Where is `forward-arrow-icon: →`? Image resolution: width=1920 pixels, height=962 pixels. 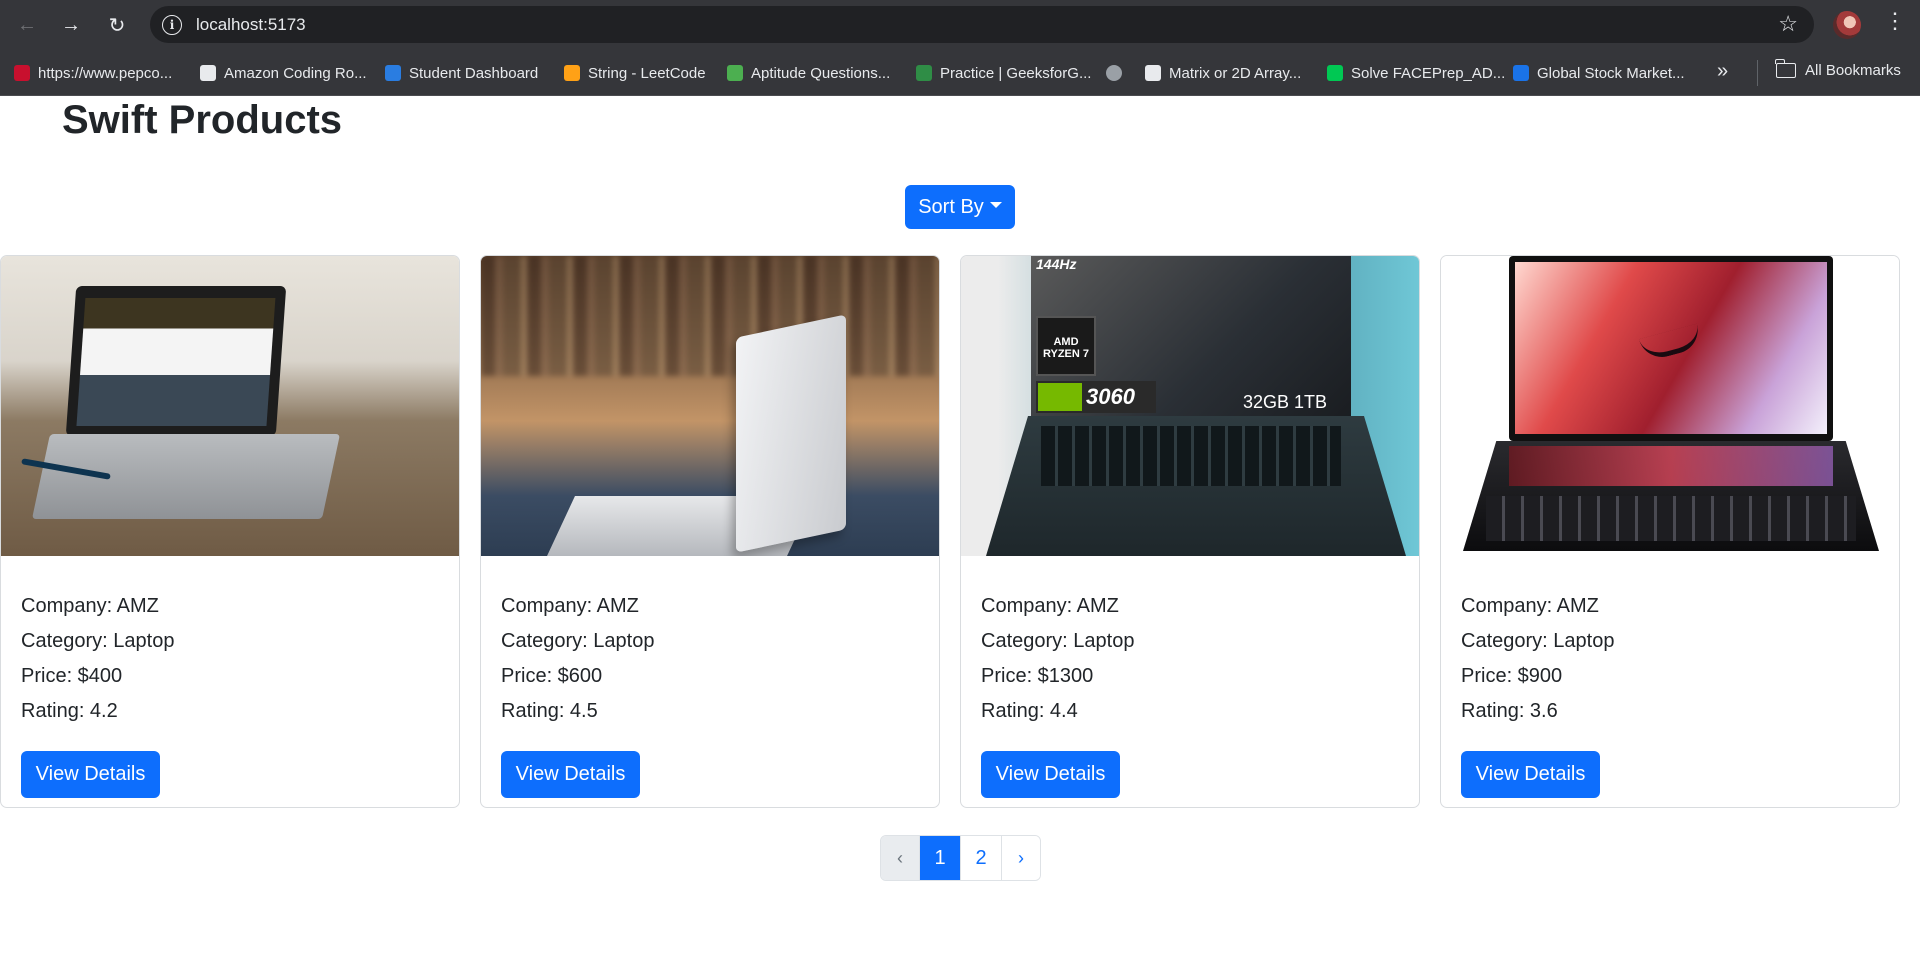 forward-arrow-icon: → is located at coordinates (71, 25).